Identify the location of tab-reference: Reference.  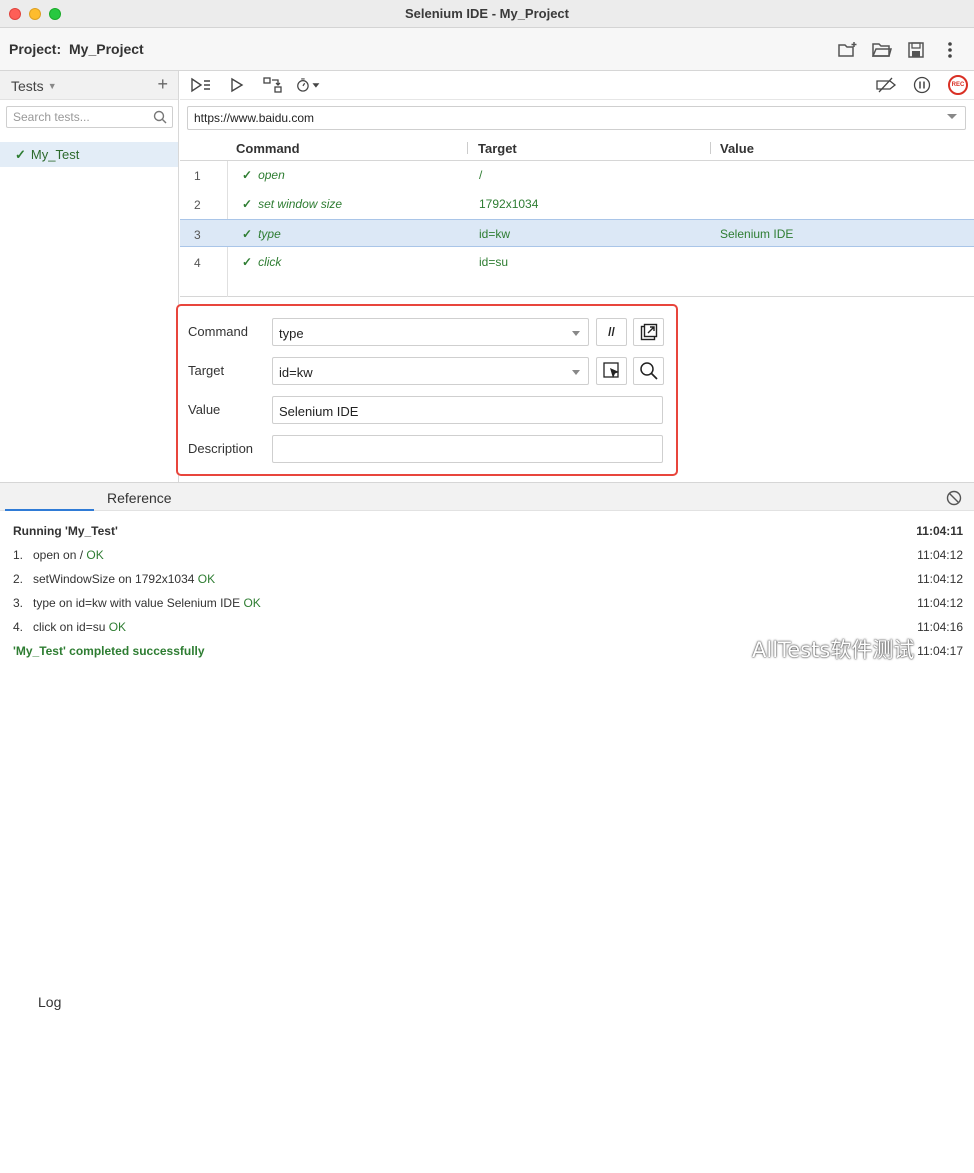
(139, 498).